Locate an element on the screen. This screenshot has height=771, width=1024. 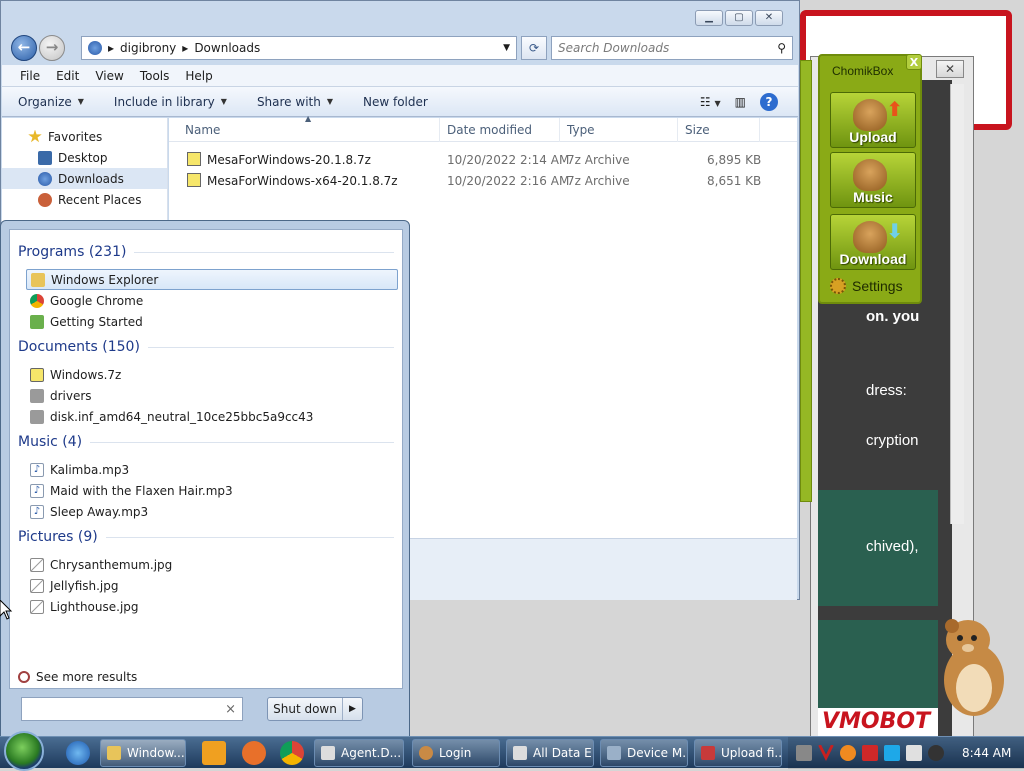
preview-pane-icon: ▥ is located at coordinates (740, 102).